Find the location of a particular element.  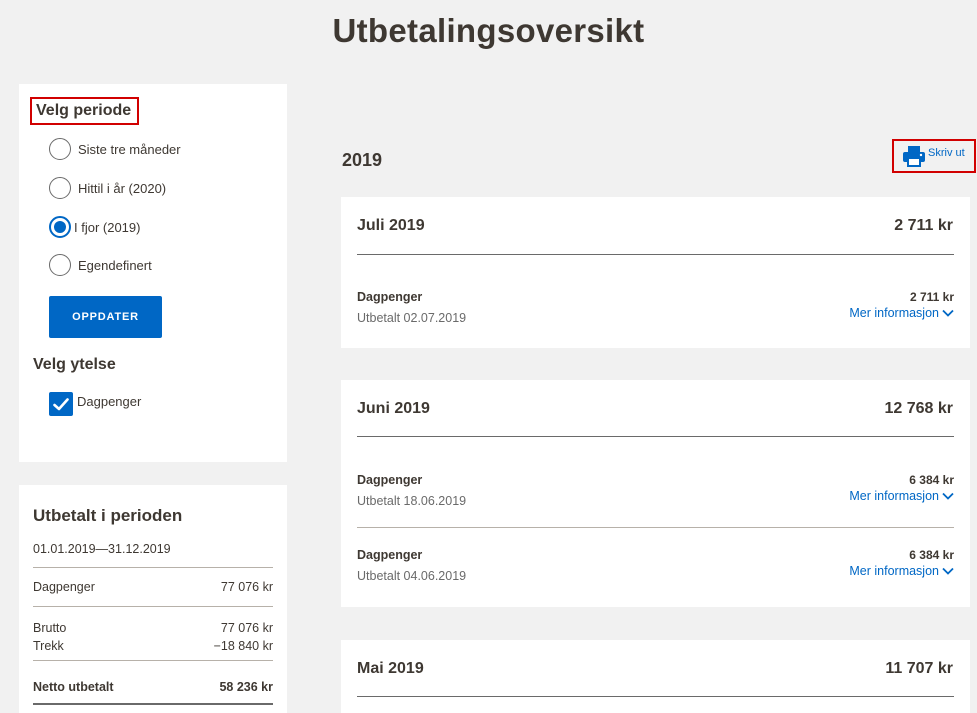

radio-label: Hittil i år (2020) is located at coordinates (122, 188).